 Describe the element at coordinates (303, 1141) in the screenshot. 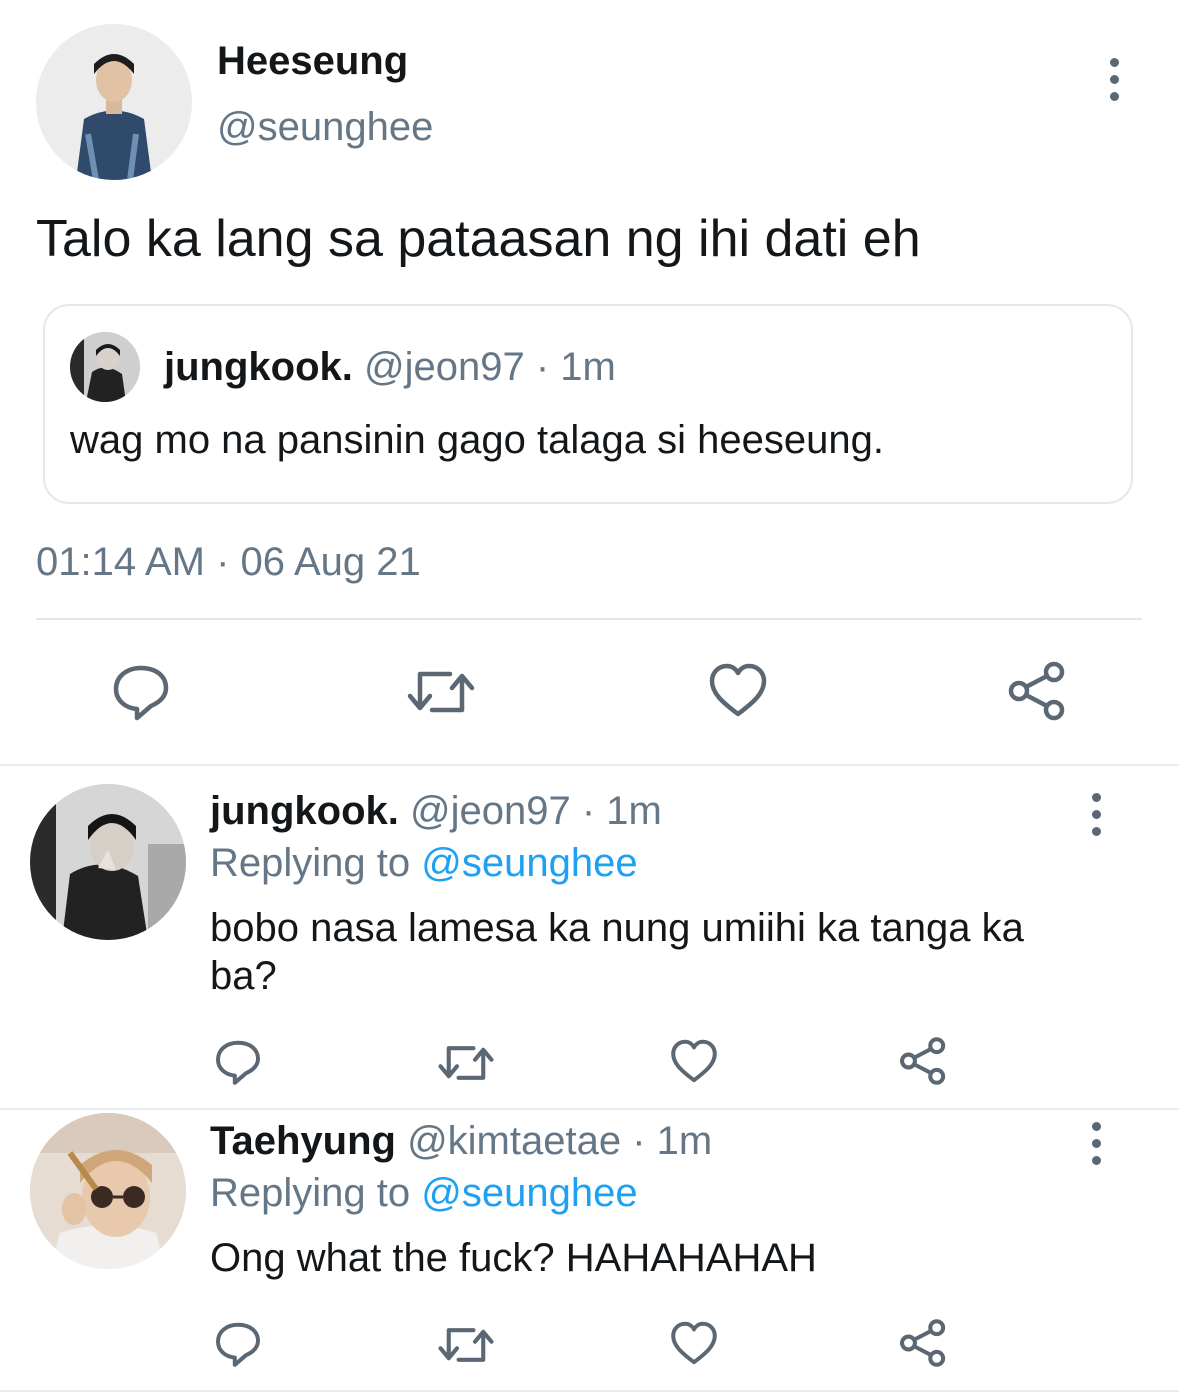

I see `reply-display-name: Taehyung` at that location.